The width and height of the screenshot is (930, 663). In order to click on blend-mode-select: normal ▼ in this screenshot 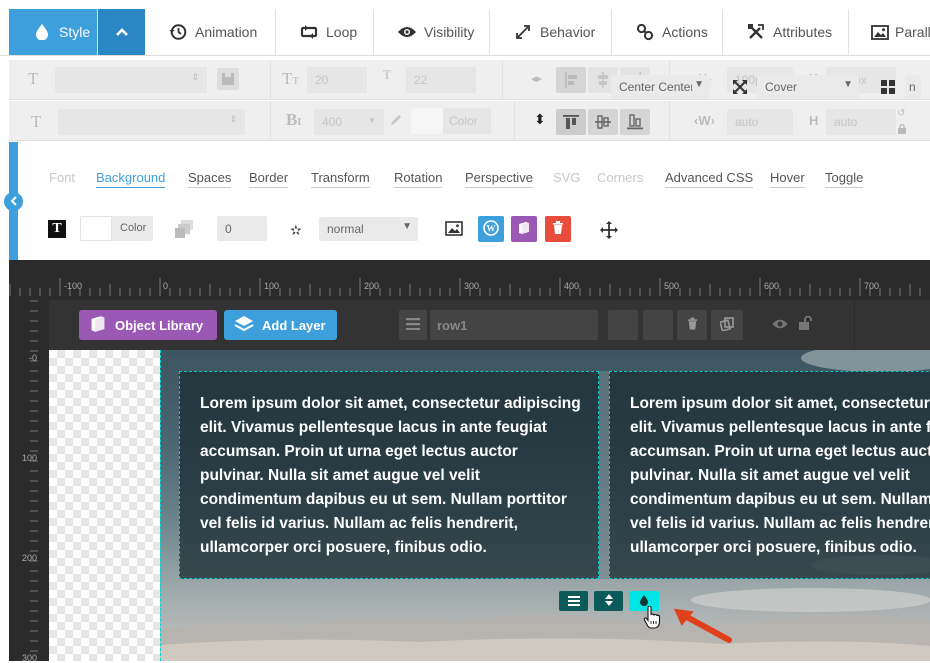, I will do `click(368, 229)`.